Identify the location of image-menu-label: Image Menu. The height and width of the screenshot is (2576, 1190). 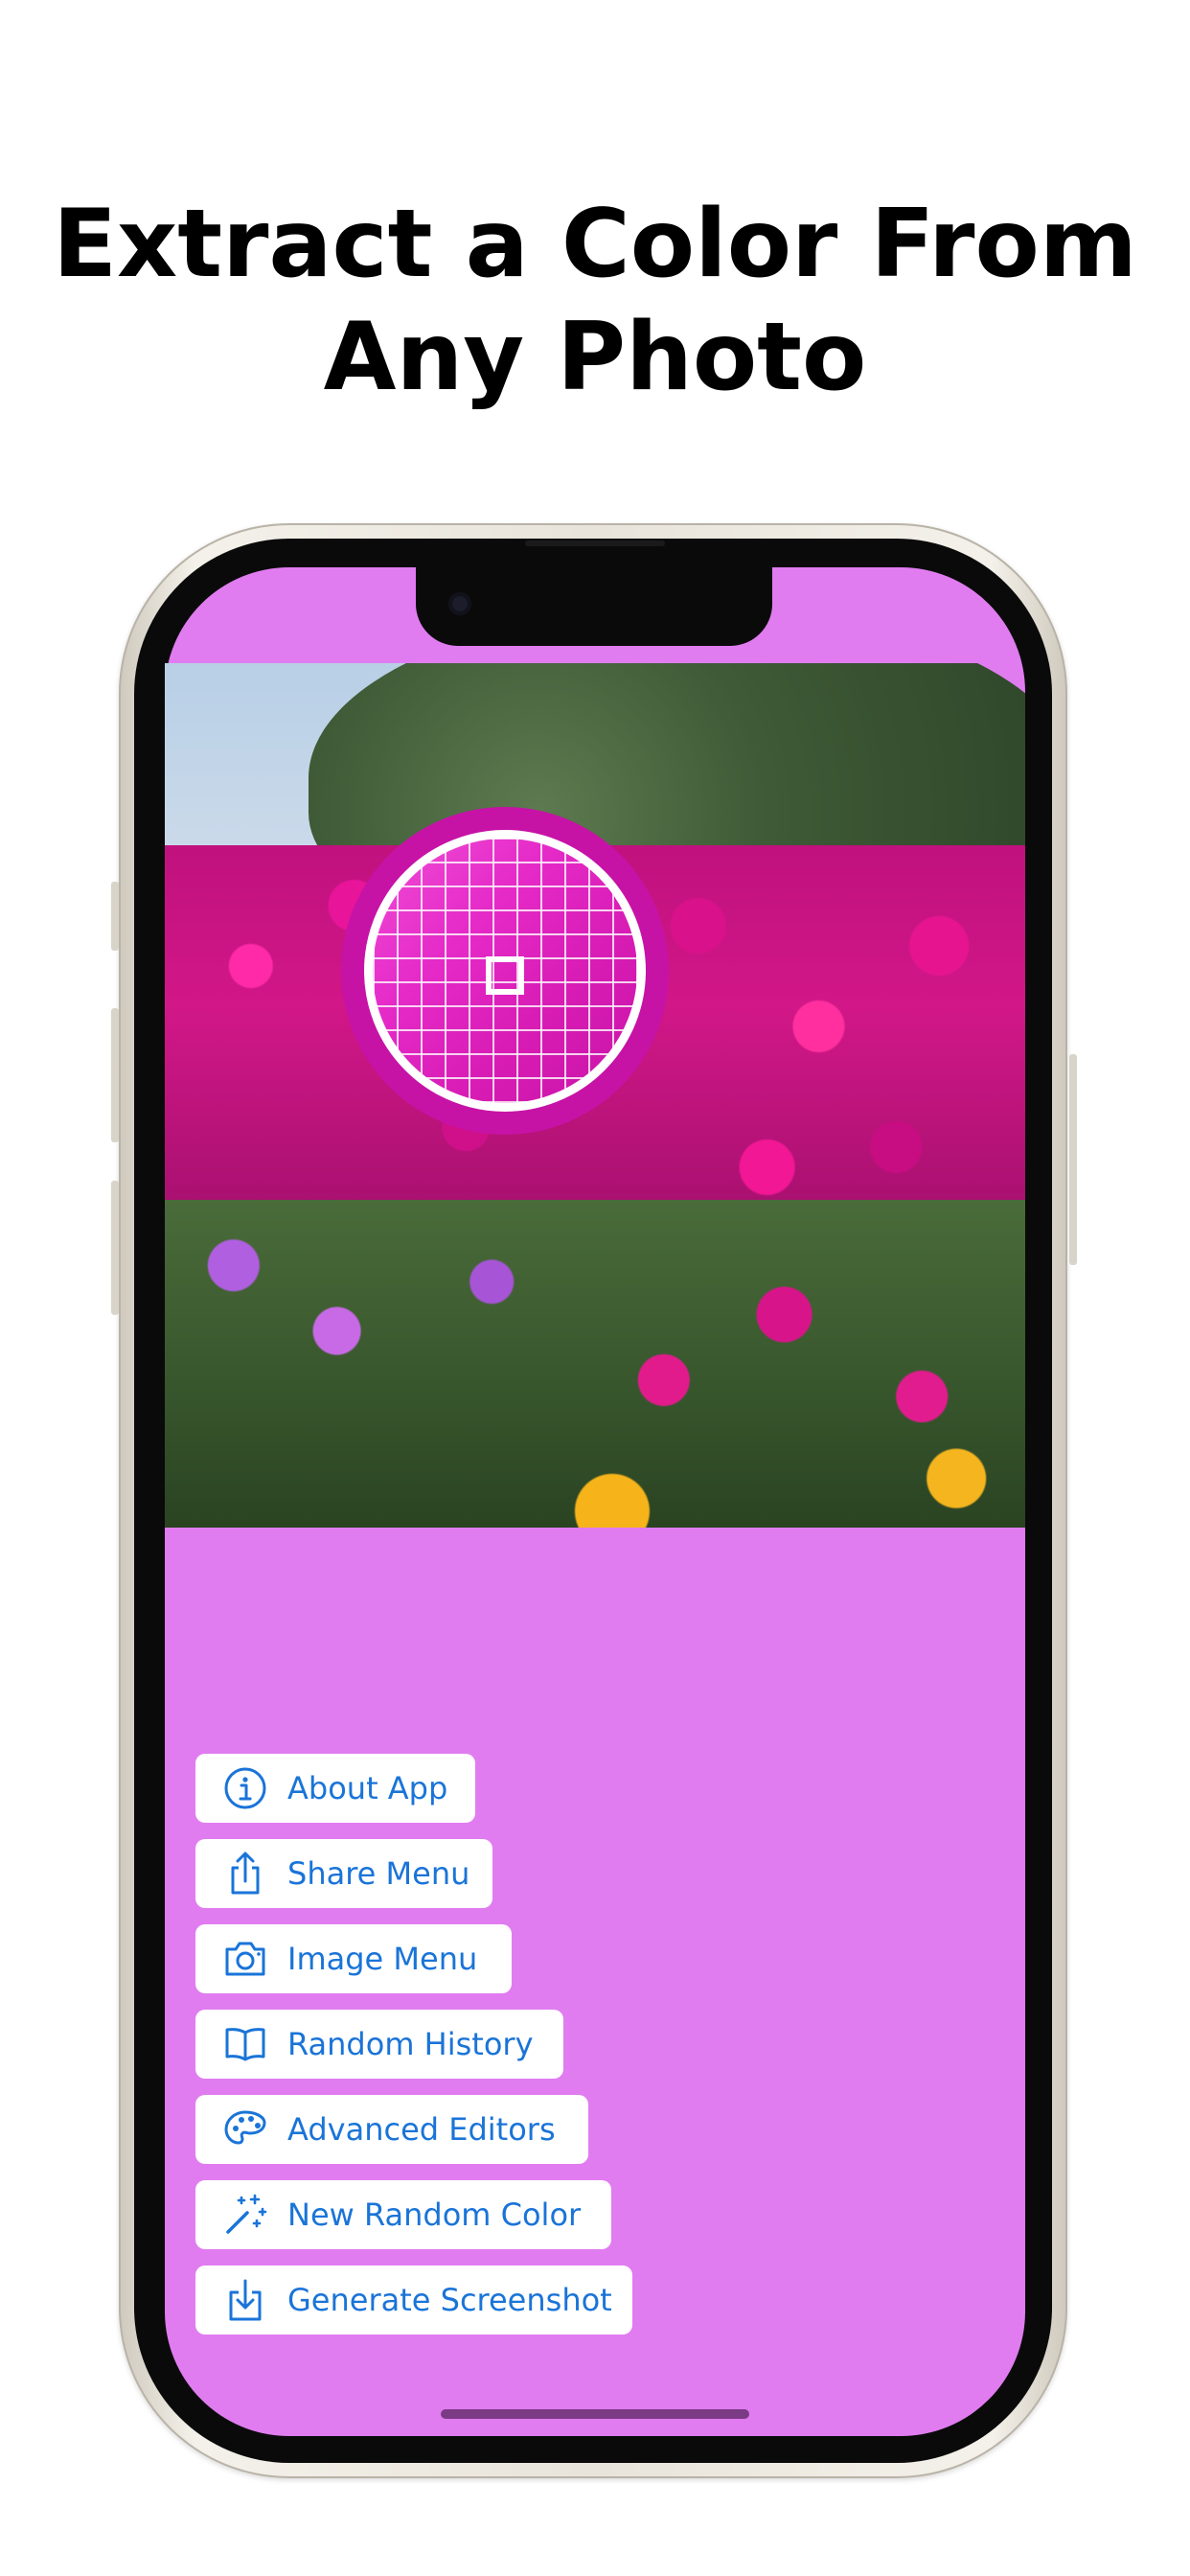
(382, 1959).